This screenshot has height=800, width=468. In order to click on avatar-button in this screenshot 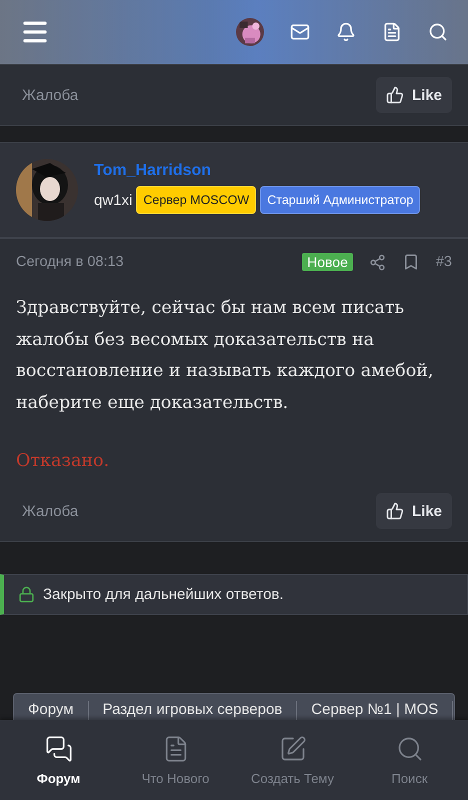, I will do `click(250, 32)`.